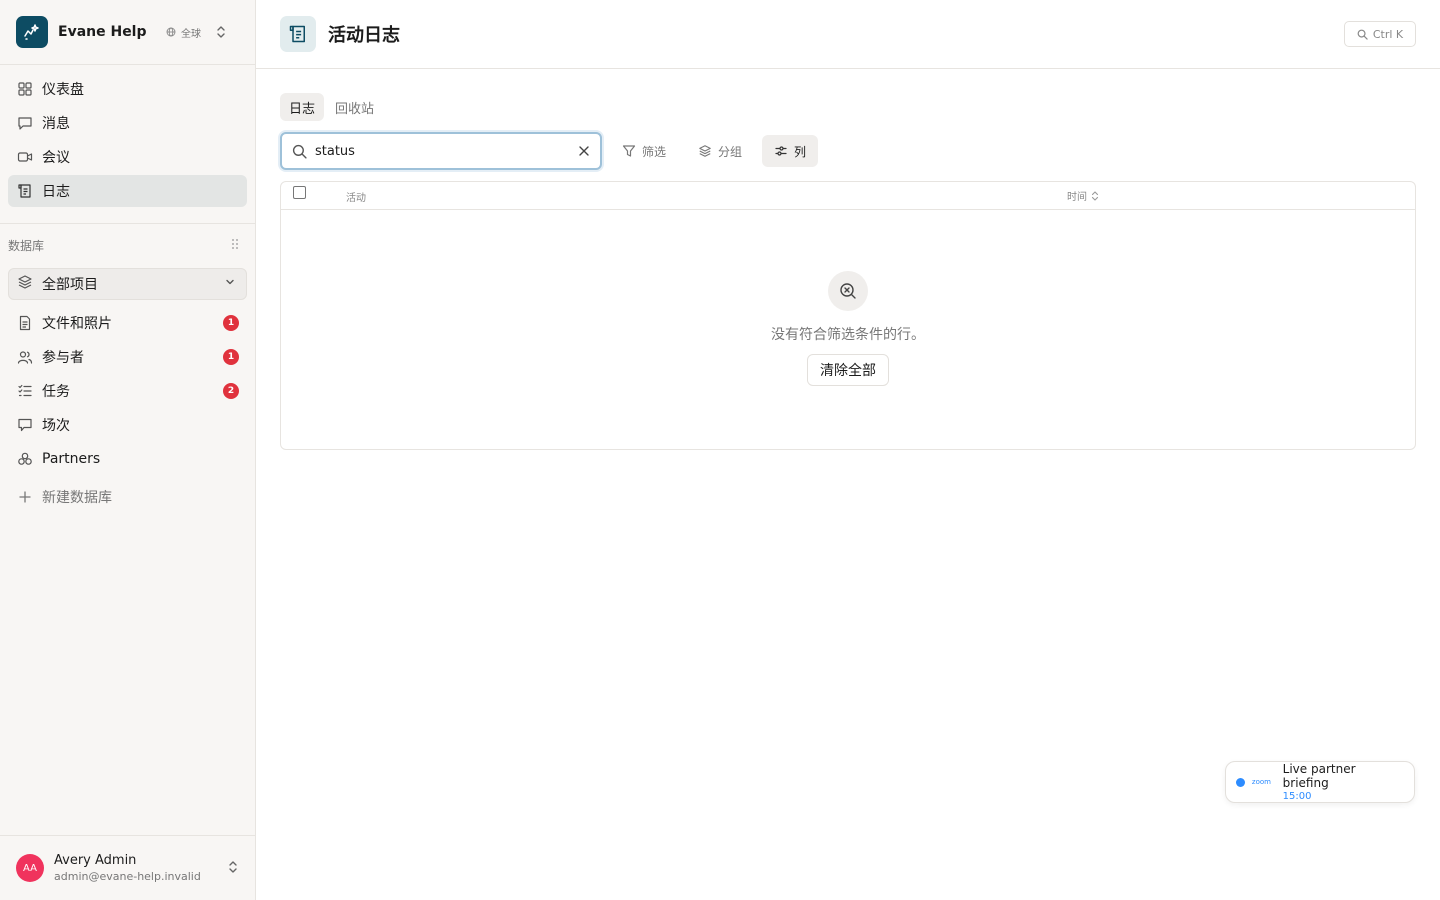 Image resolution: width=1440 pixels, height=900 pixels. I want to click on filter-icon, so click(629, 151).